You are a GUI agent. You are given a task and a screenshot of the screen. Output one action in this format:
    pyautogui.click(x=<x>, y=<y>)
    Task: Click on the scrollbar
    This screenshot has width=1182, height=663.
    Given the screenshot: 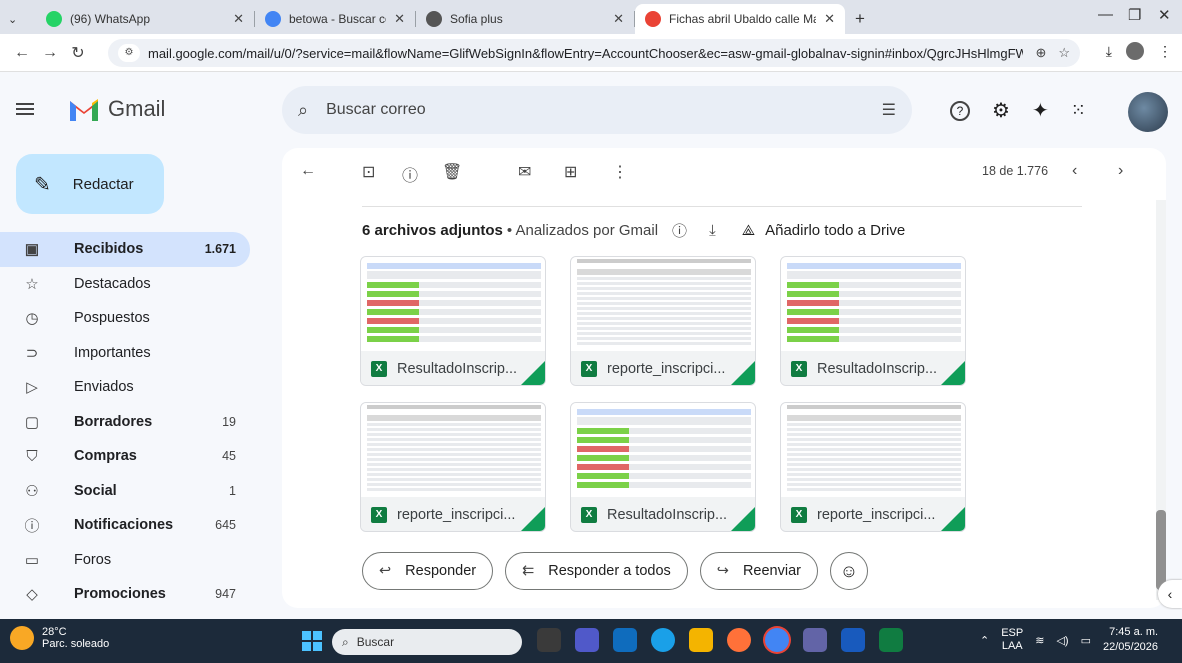 What is the action you would take?
    pyautogui.click(x=1161, y=400)
    